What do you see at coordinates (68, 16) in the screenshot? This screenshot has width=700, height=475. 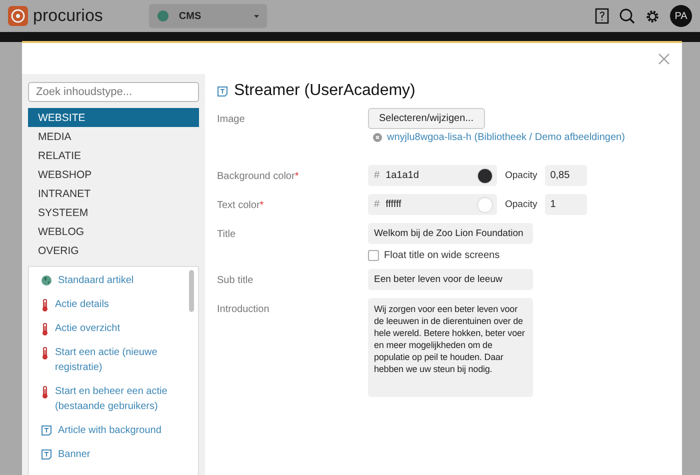 I see `logo-text: procurios` at bounding box center [68, 16].